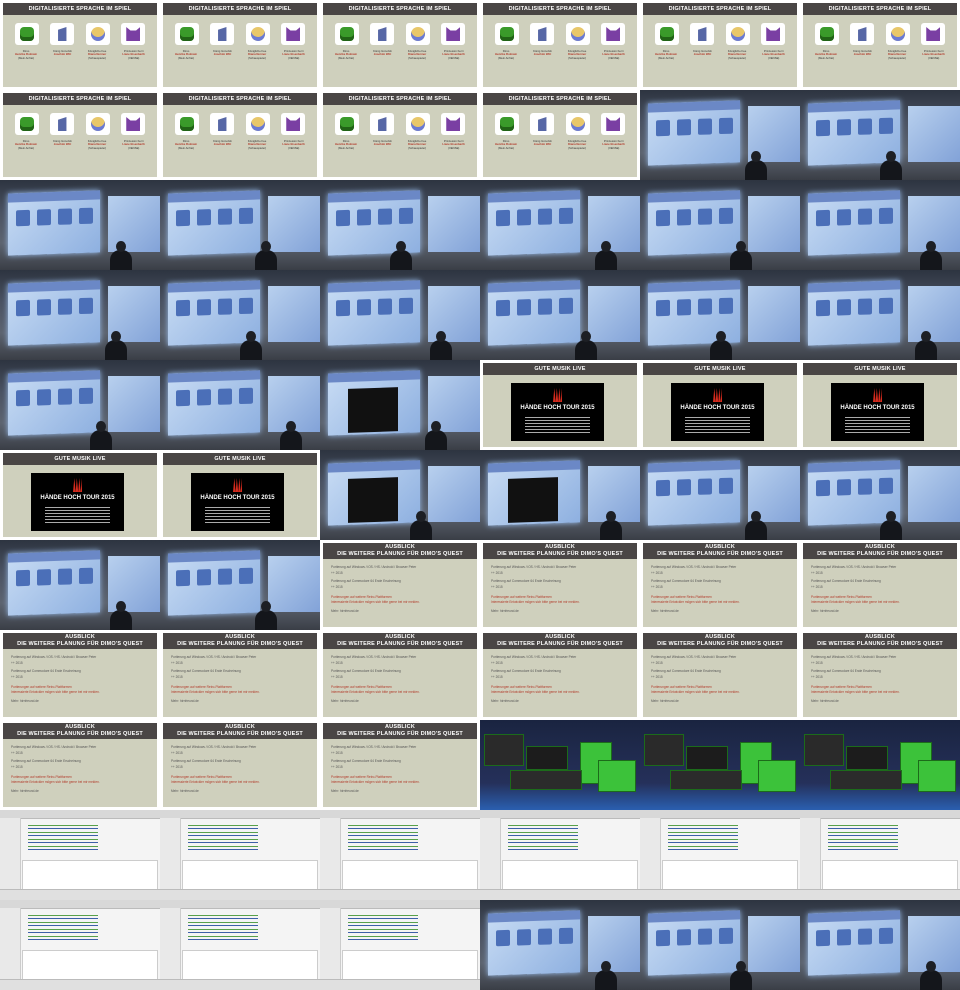 This screenshot has height=990, width=960. Describe the element at coordinates (862, 54) in the screenshot. I see `character-caption: König Gnnofob Joachim Witt` at that location.